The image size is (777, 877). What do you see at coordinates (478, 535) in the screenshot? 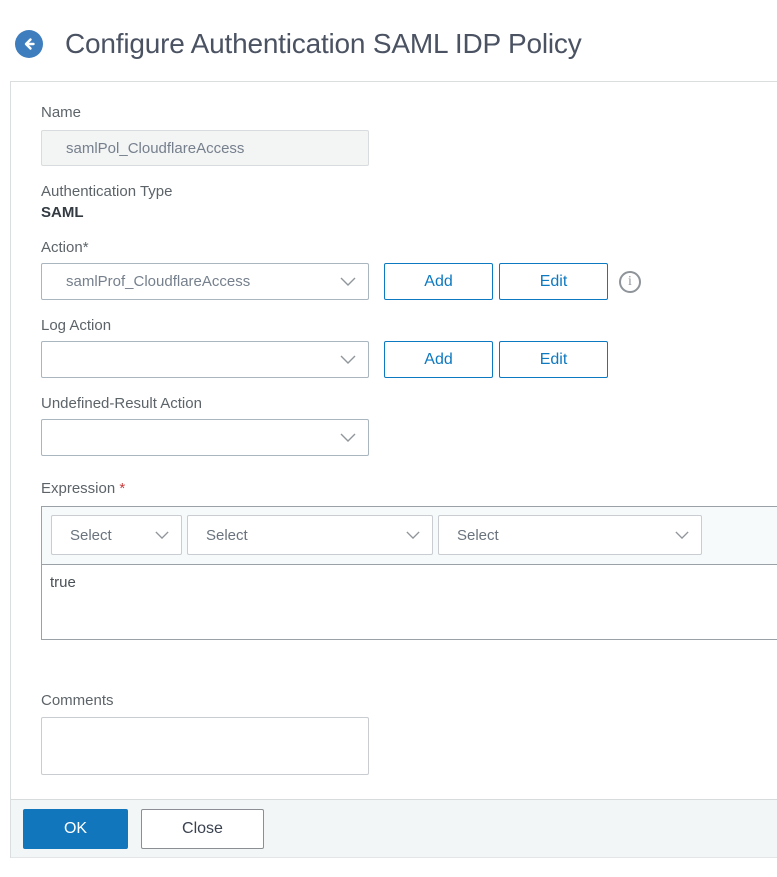
I see `expression-select-3-label: Select` at bounding box center [478, 535].